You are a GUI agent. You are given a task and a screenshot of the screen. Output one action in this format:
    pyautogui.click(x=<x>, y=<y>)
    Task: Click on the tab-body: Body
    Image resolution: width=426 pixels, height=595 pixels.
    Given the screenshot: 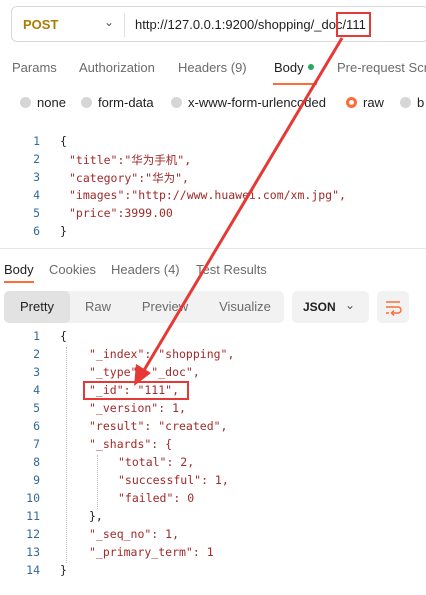 What is the action you would take?
    pyautogui.click(x=294, y=67)
    